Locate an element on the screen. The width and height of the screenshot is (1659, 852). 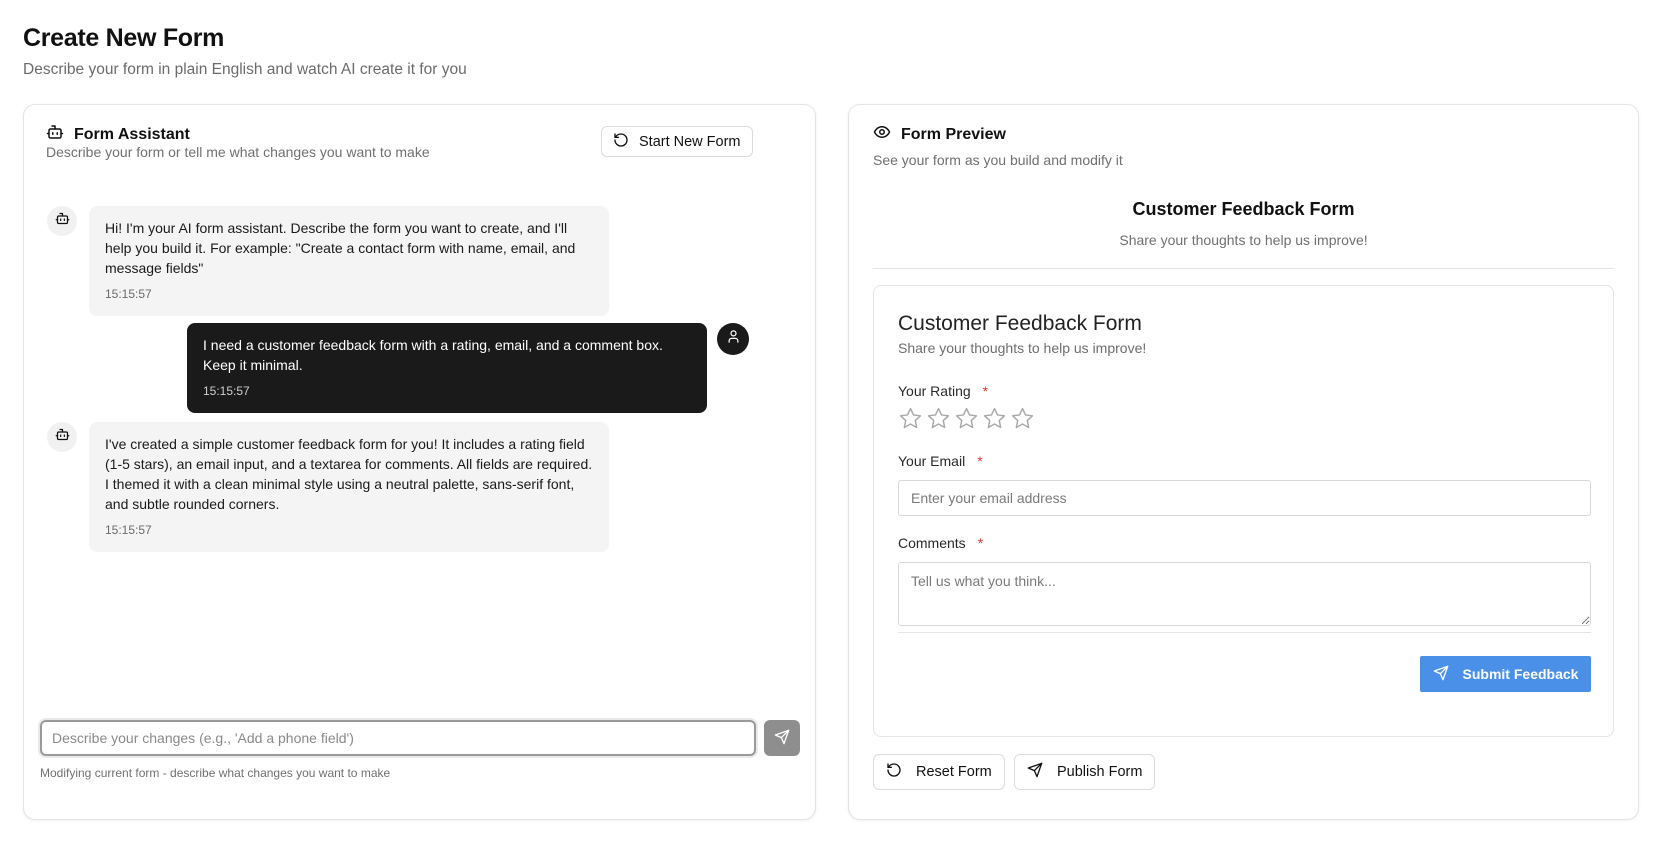
publish-form-button: Publish Form is located at coordinates (1085, 772).